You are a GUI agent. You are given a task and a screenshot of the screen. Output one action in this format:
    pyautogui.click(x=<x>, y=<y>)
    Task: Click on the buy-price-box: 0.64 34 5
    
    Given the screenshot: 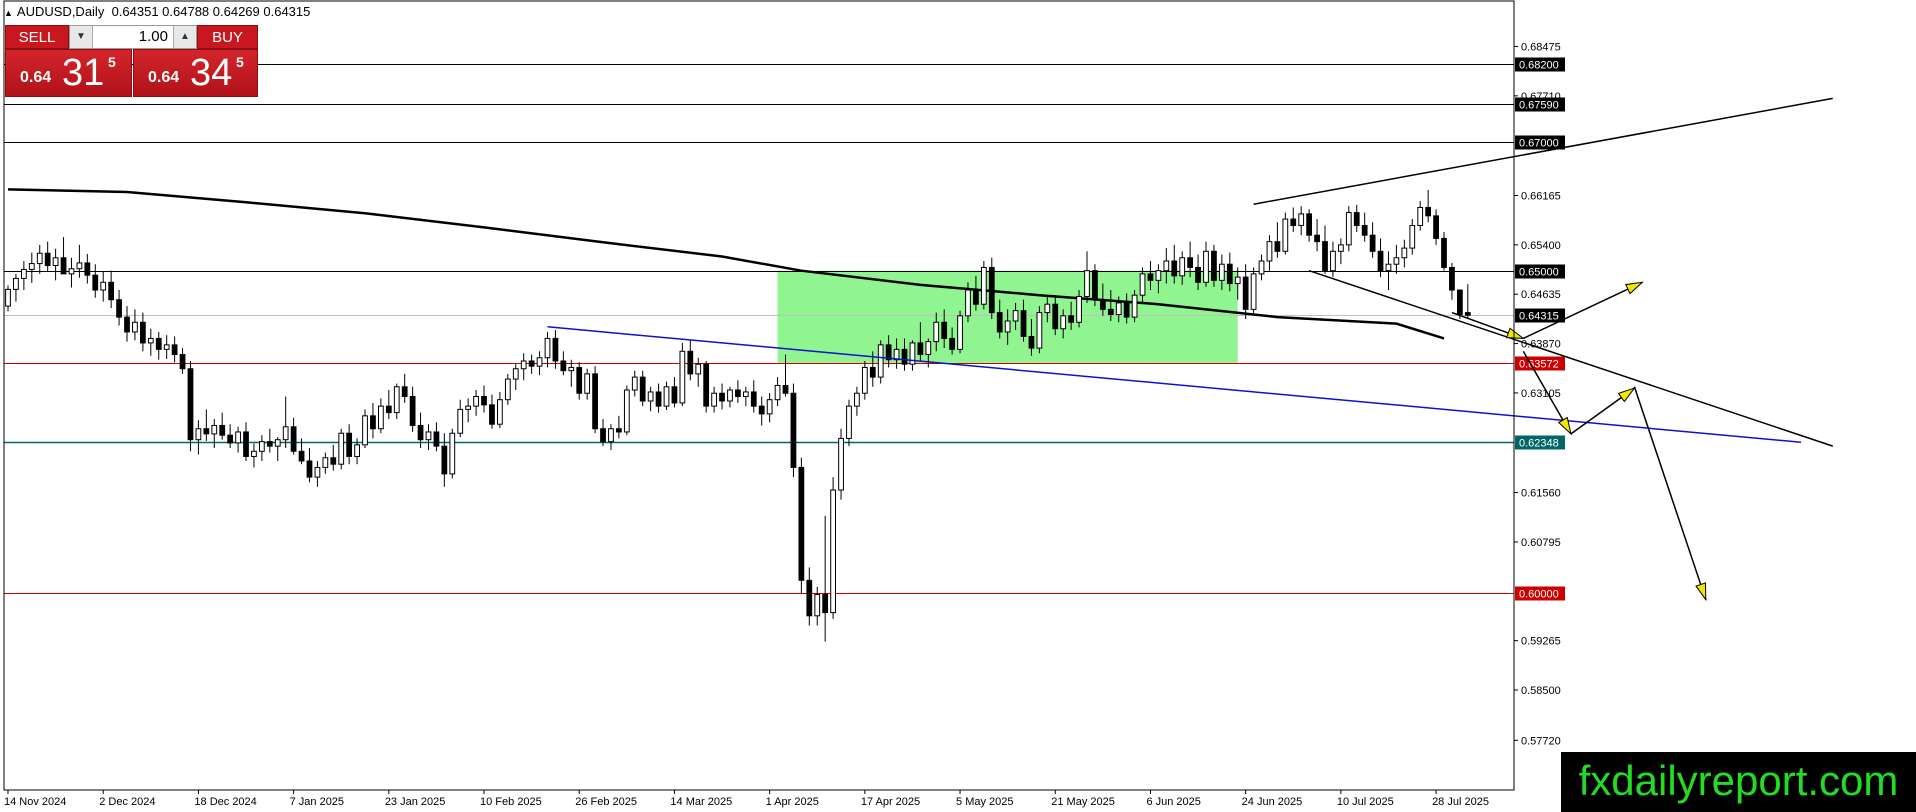 What is the action you would take?
    pyautogui.click(x=195, y=73)
    